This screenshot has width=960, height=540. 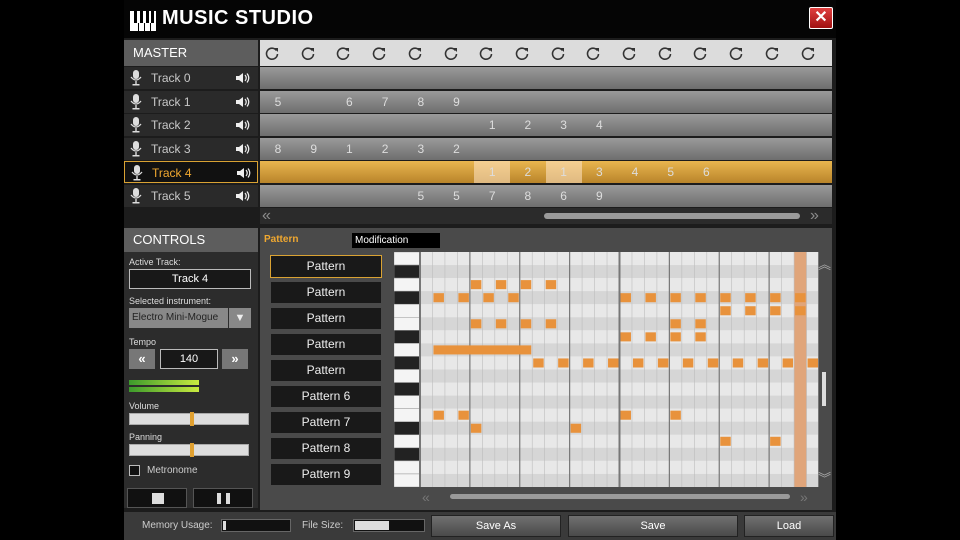 I want to click on active-track-field: Track 4, so click(x=190, y=279).